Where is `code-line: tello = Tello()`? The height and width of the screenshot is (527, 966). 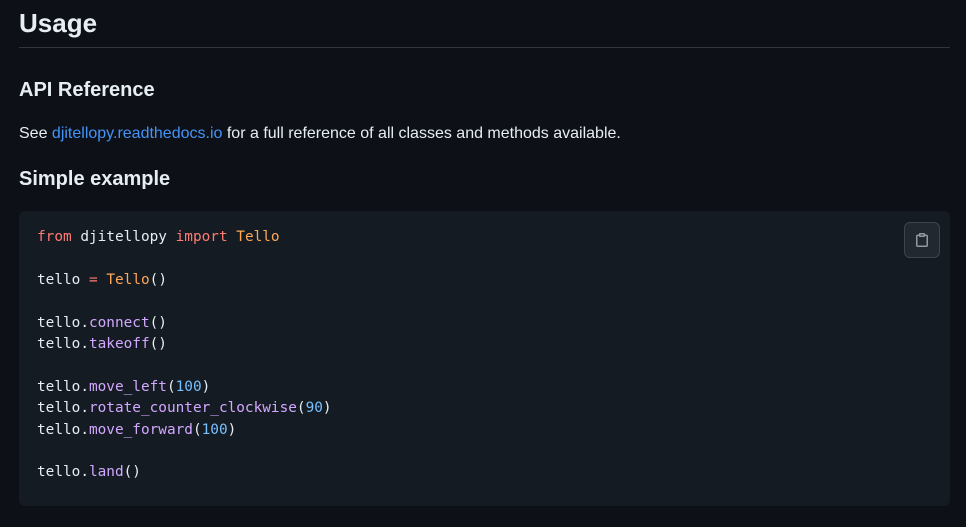 code-line: tello = Tello() is located at coordinates (102, 280).